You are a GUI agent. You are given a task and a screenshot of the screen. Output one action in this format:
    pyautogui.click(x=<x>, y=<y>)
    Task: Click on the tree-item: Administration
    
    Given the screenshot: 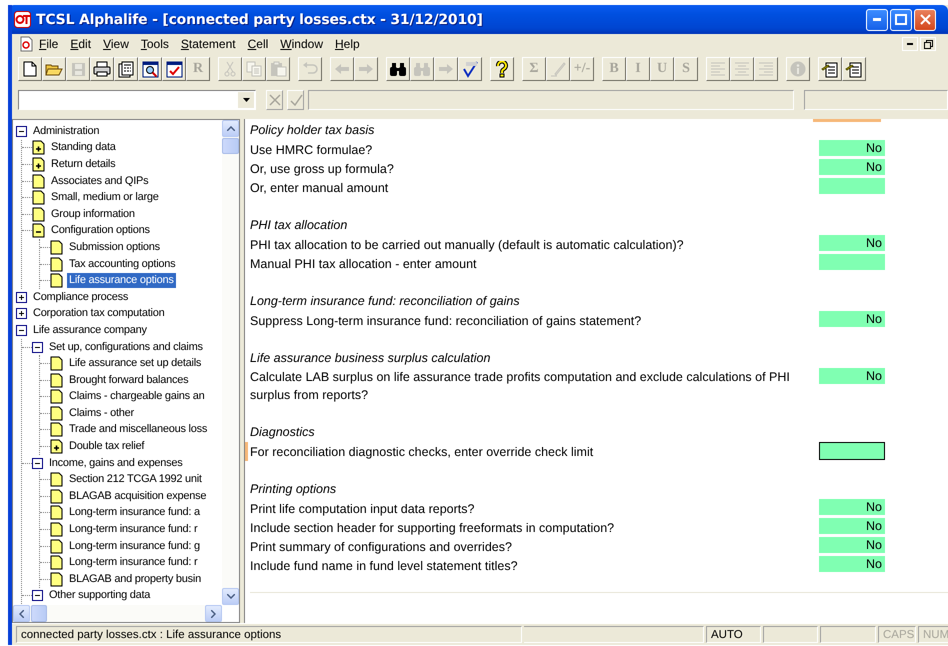 What is the action you would take?
    pyautogui.click(x=66, y=131)
    